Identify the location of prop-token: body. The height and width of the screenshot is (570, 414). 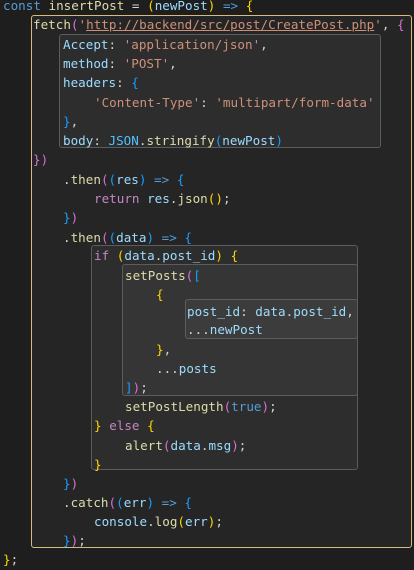
(78, 140).